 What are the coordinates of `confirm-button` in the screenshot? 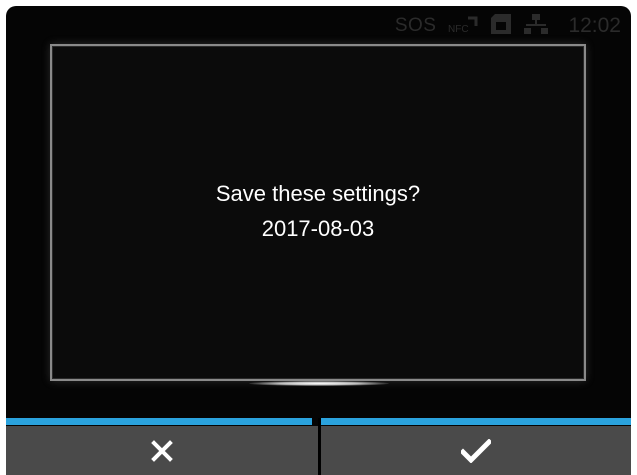 It's located at (476, 450).